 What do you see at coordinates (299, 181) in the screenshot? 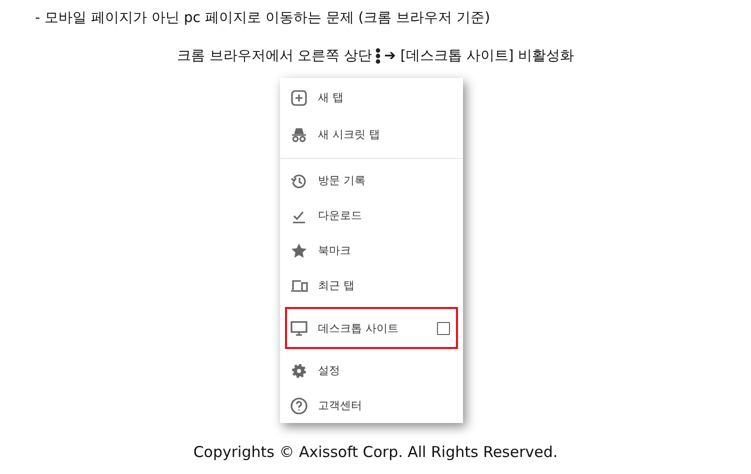
I see `history-icon` at bounding box center [299, 181].